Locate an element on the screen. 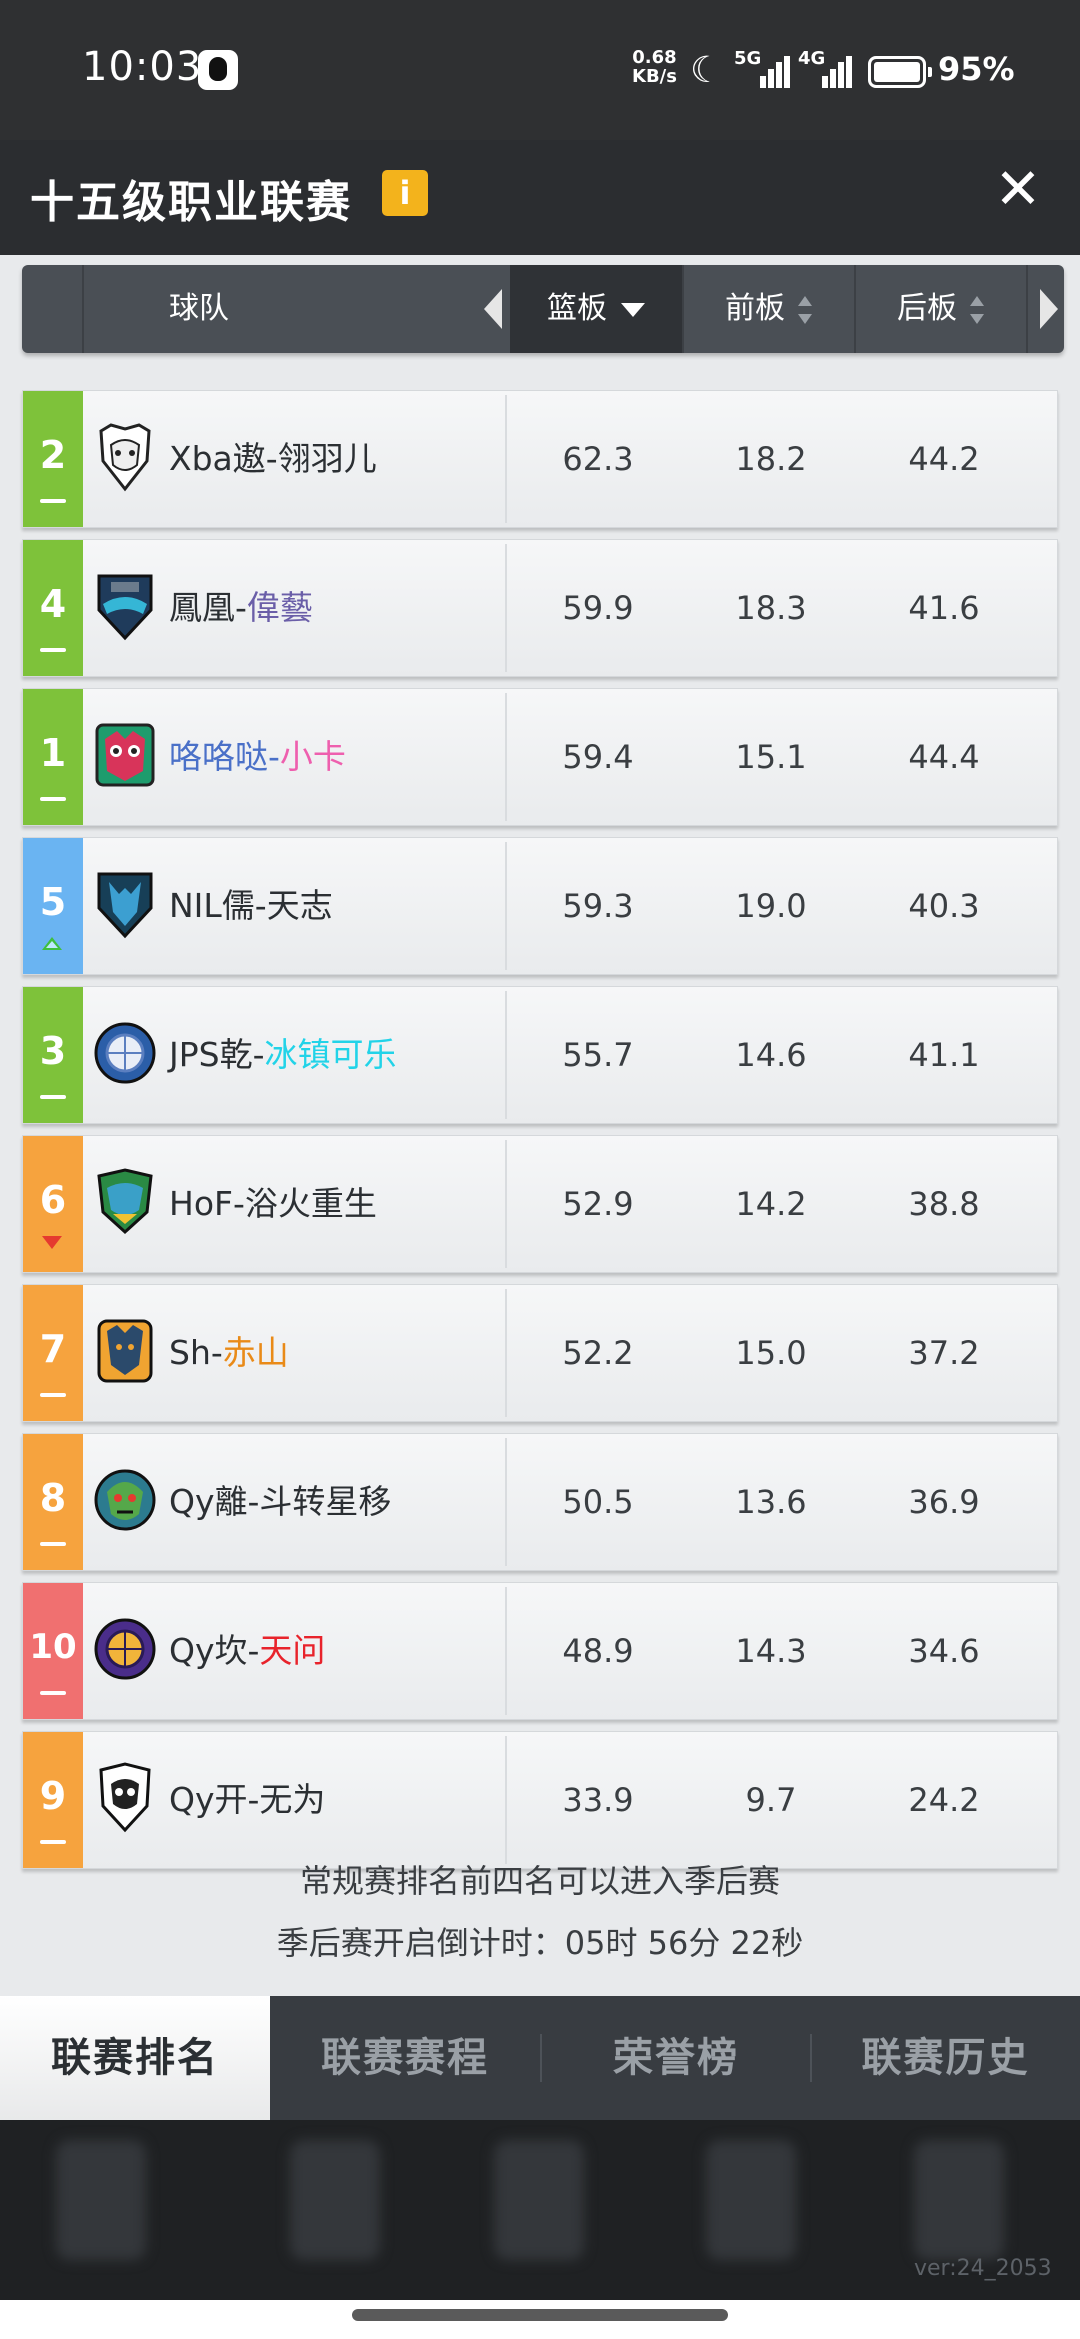 This screenshot has height=2339, width=1080. dragon-shield-logo is located at coordinates (125, 606).